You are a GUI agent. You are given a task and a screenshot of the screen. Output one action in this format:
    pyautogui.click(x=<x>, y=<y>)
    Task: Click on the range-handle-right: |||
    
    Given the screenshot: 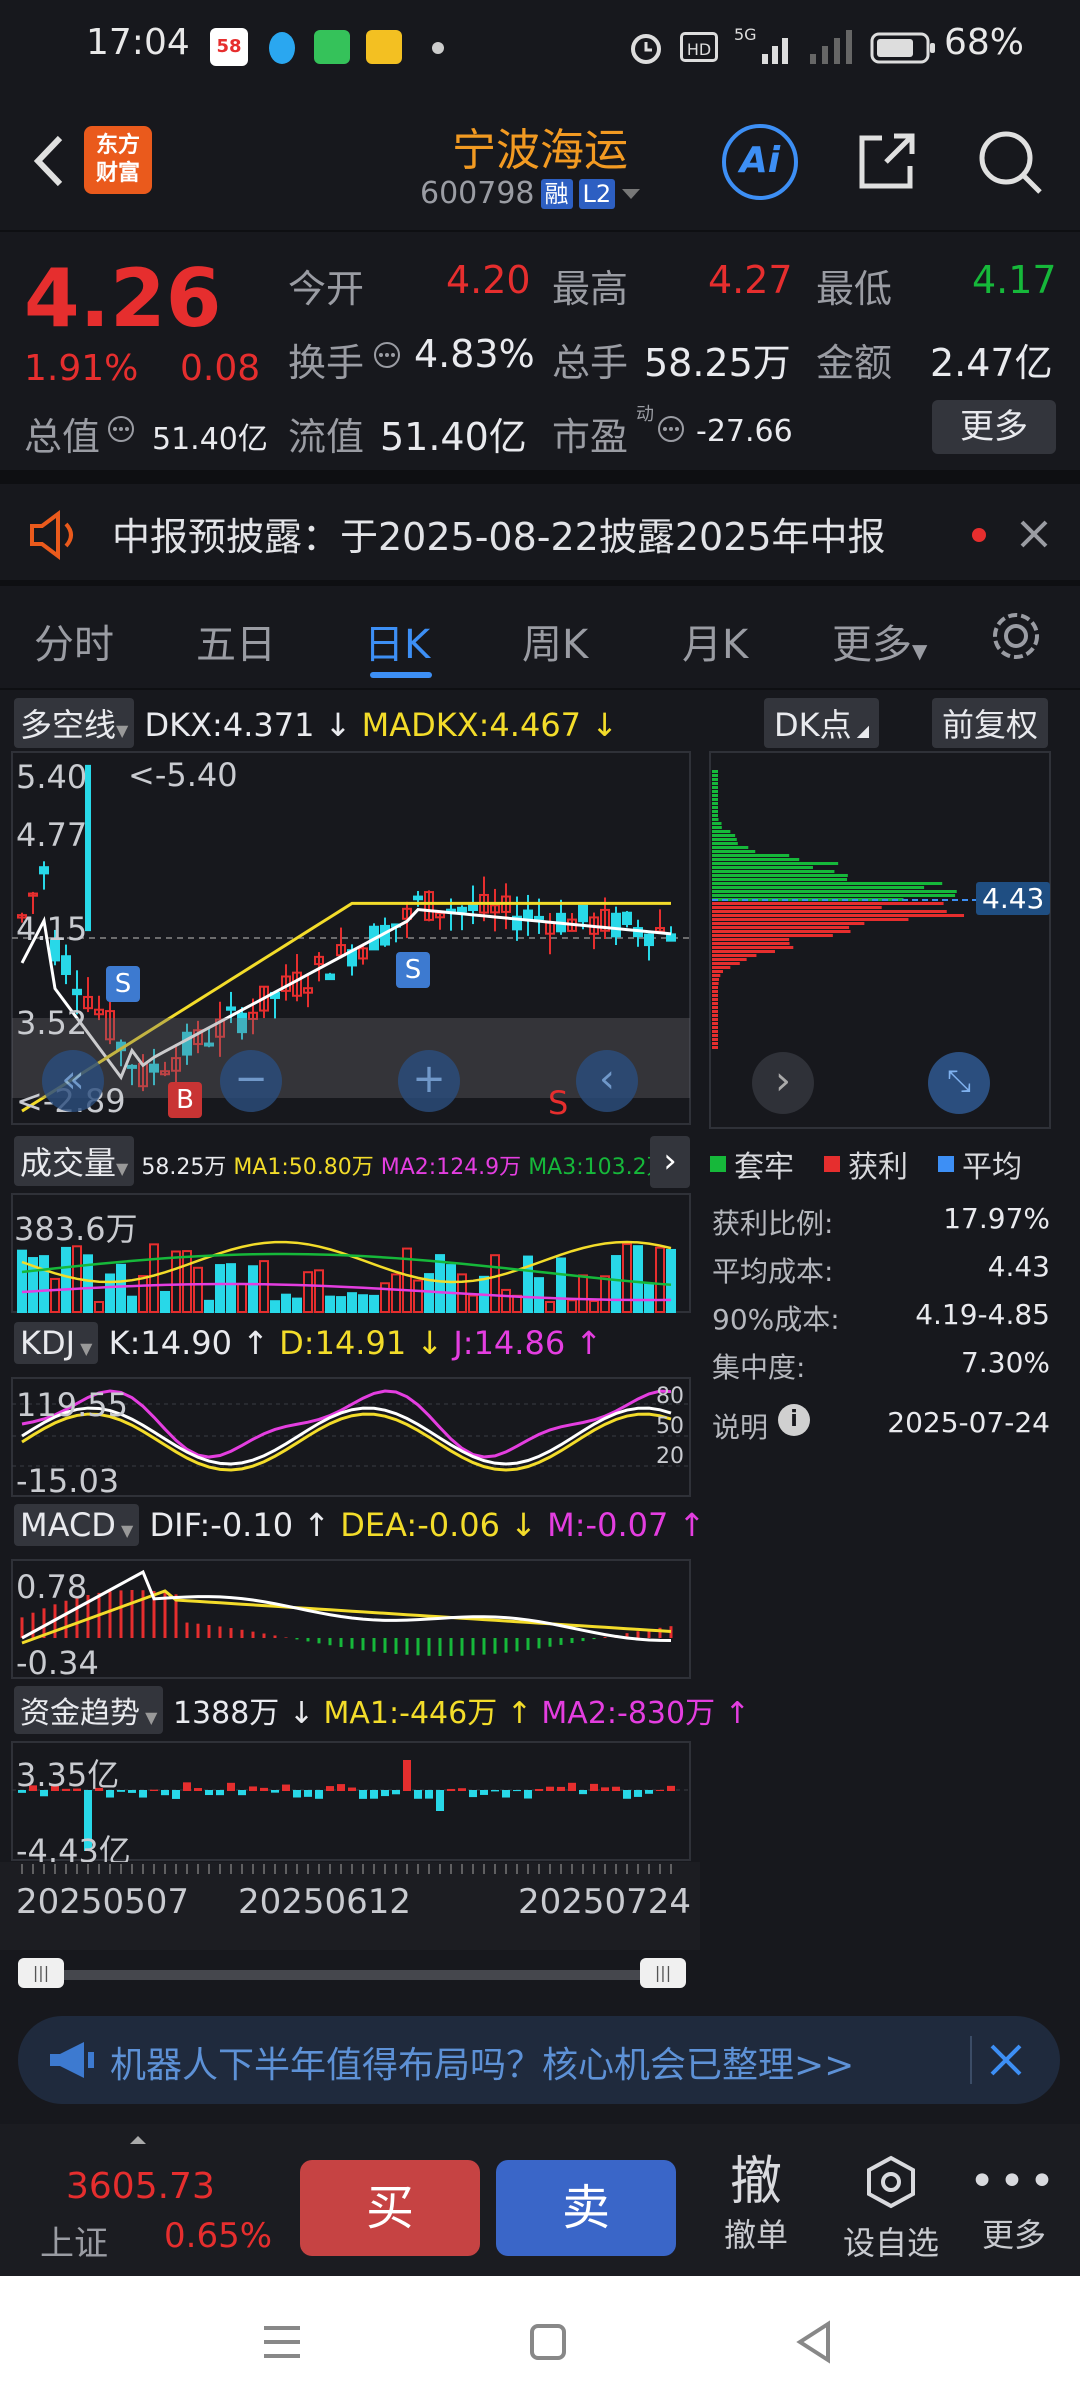 What is the action you would take?
    pyautogui.click(x=663, y=1973)
    